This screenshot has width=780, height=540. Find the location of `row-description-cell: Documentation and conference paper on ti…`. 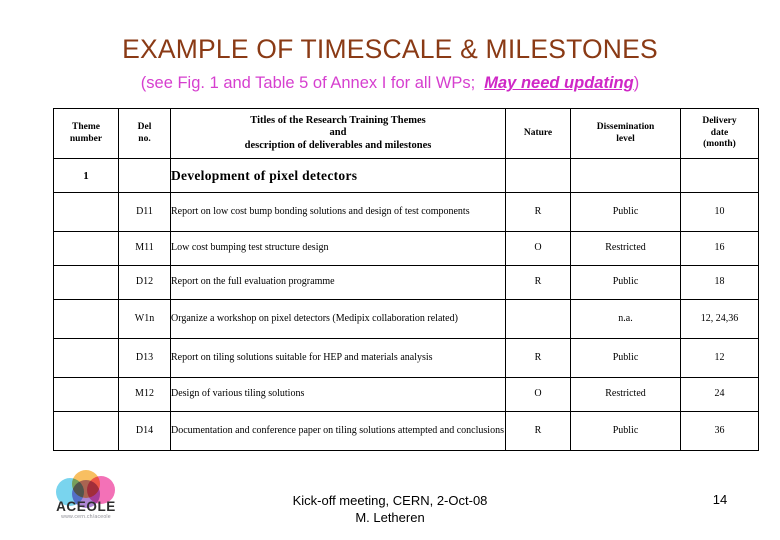

row-description-cell: Documentation and conference paper on ti… is located at coordinates (338, 431).